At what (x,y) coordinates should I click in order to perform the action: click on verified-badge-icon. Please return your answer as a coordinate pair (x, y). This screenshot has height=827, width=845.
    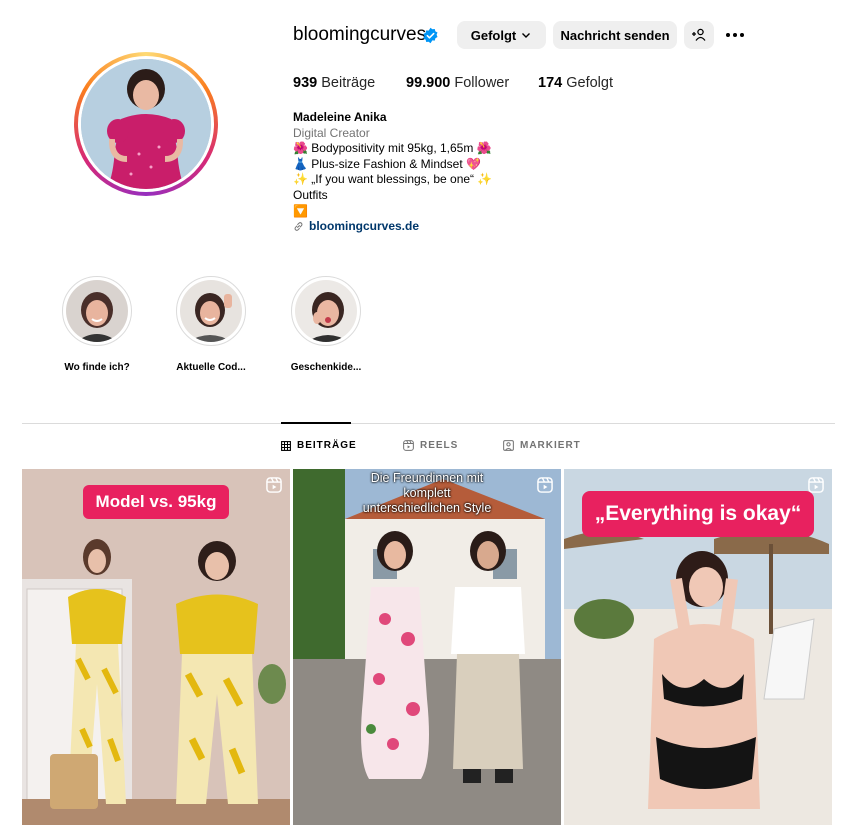
    Looking at the image, I should click on (430, 35).